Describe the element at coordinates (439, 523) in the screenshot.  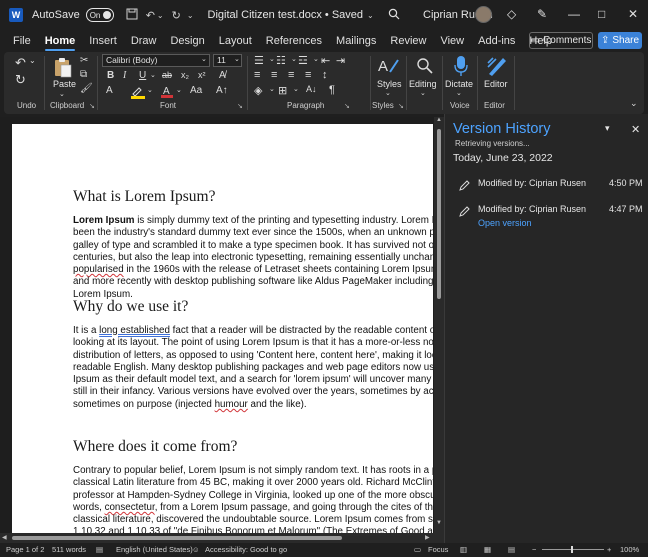
I see `scroll-down-icon: ▼` at that location.